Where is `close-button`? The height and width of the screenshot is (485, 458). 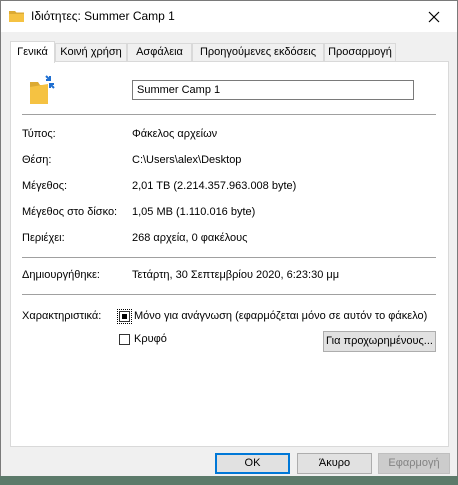
close-button is located at coordinates (434, 16).